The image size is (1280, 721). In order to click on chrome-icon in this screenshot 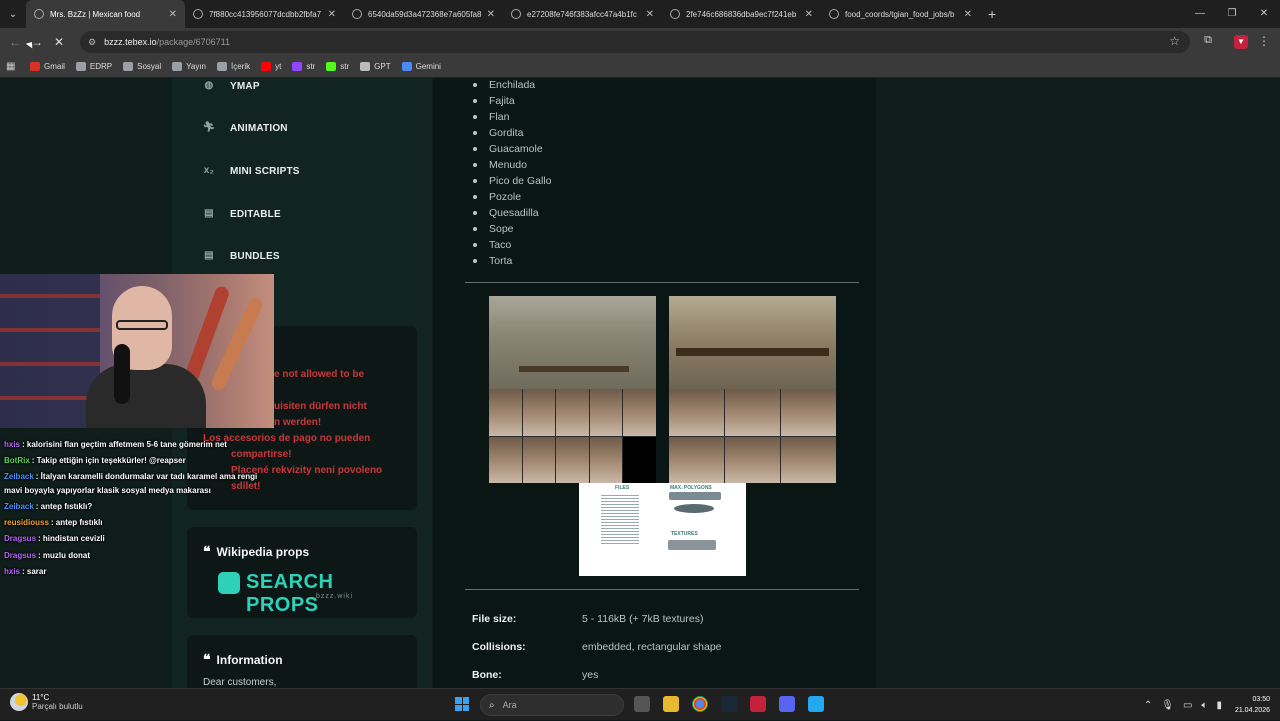, I will do `click(700, 704)`.